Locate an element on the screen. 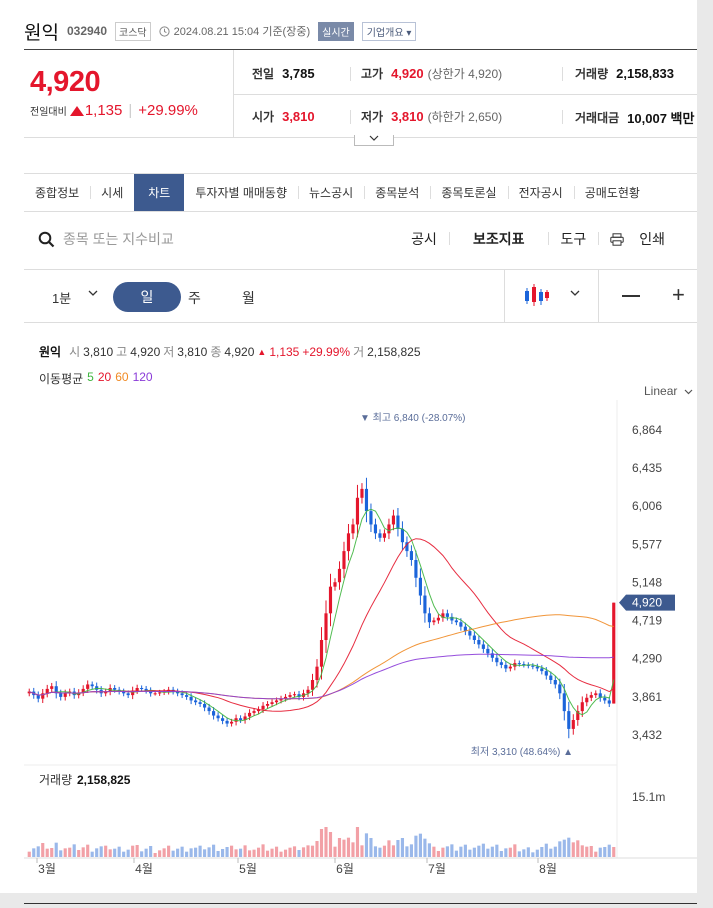 The height and width of the screenshot is (908, 713). legend-name: 원익 is located at coordinates (50, 352).